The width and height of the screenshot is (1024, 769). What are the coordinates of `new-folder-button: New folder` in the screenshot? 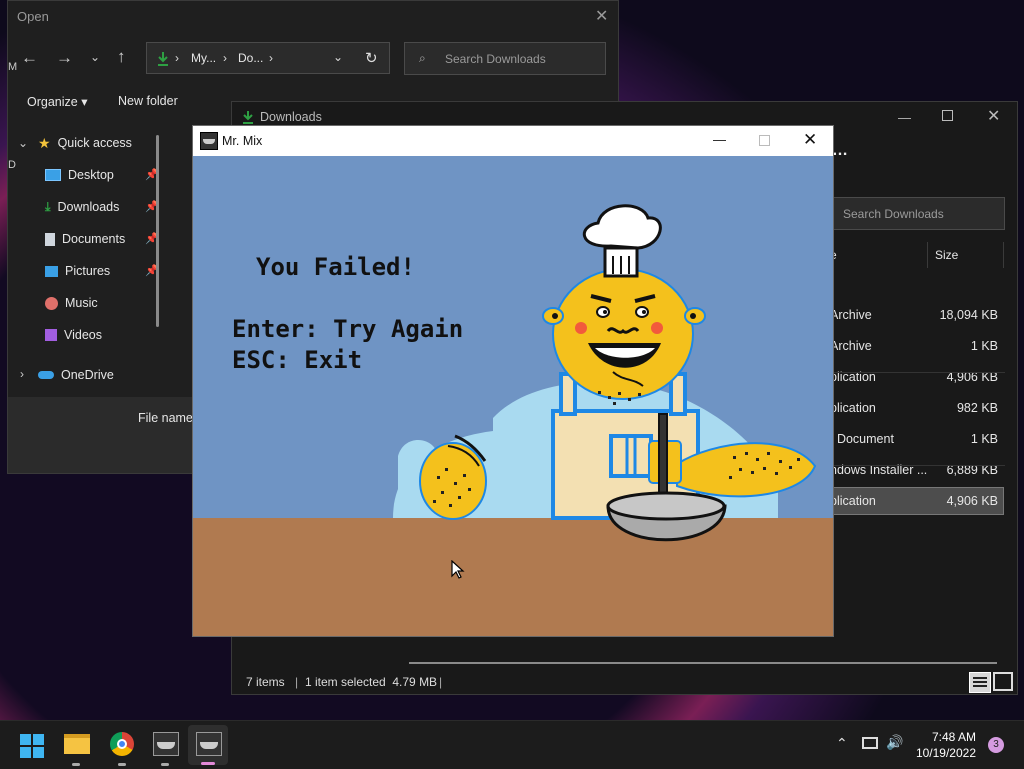 It's located at (148, 101).